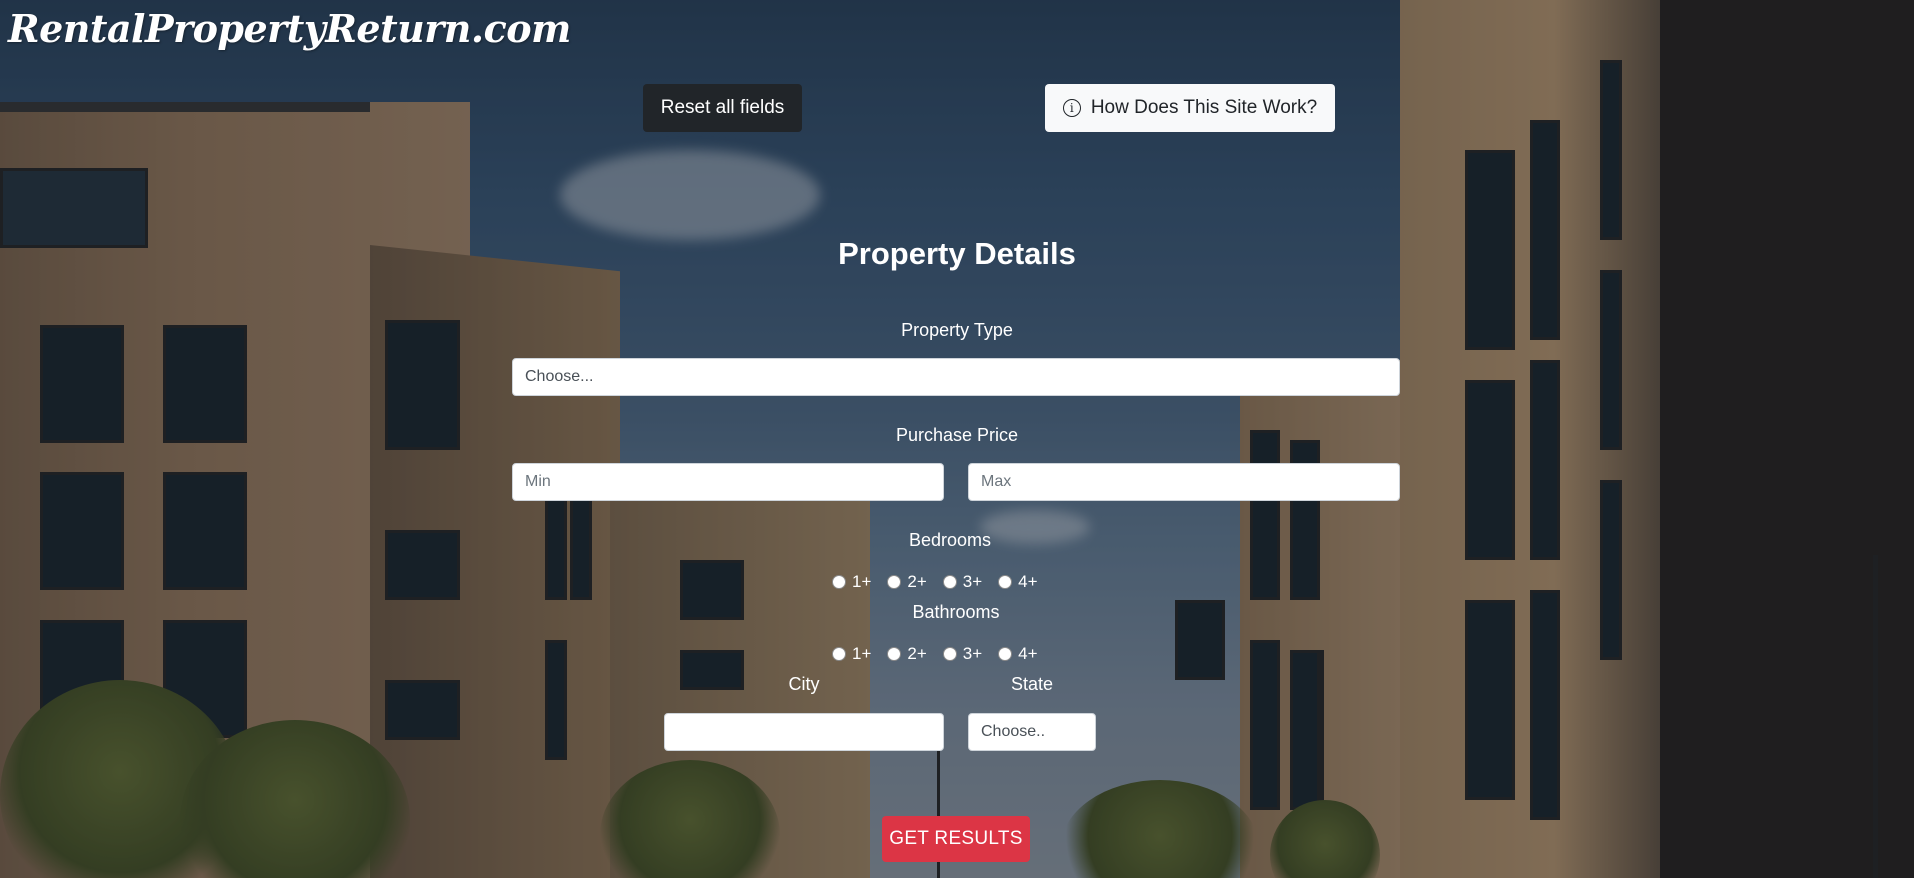 The width and height of the screenshot is (1914, 878). I want to click on bathrooms-option-2: 2+, so click(907, 654).